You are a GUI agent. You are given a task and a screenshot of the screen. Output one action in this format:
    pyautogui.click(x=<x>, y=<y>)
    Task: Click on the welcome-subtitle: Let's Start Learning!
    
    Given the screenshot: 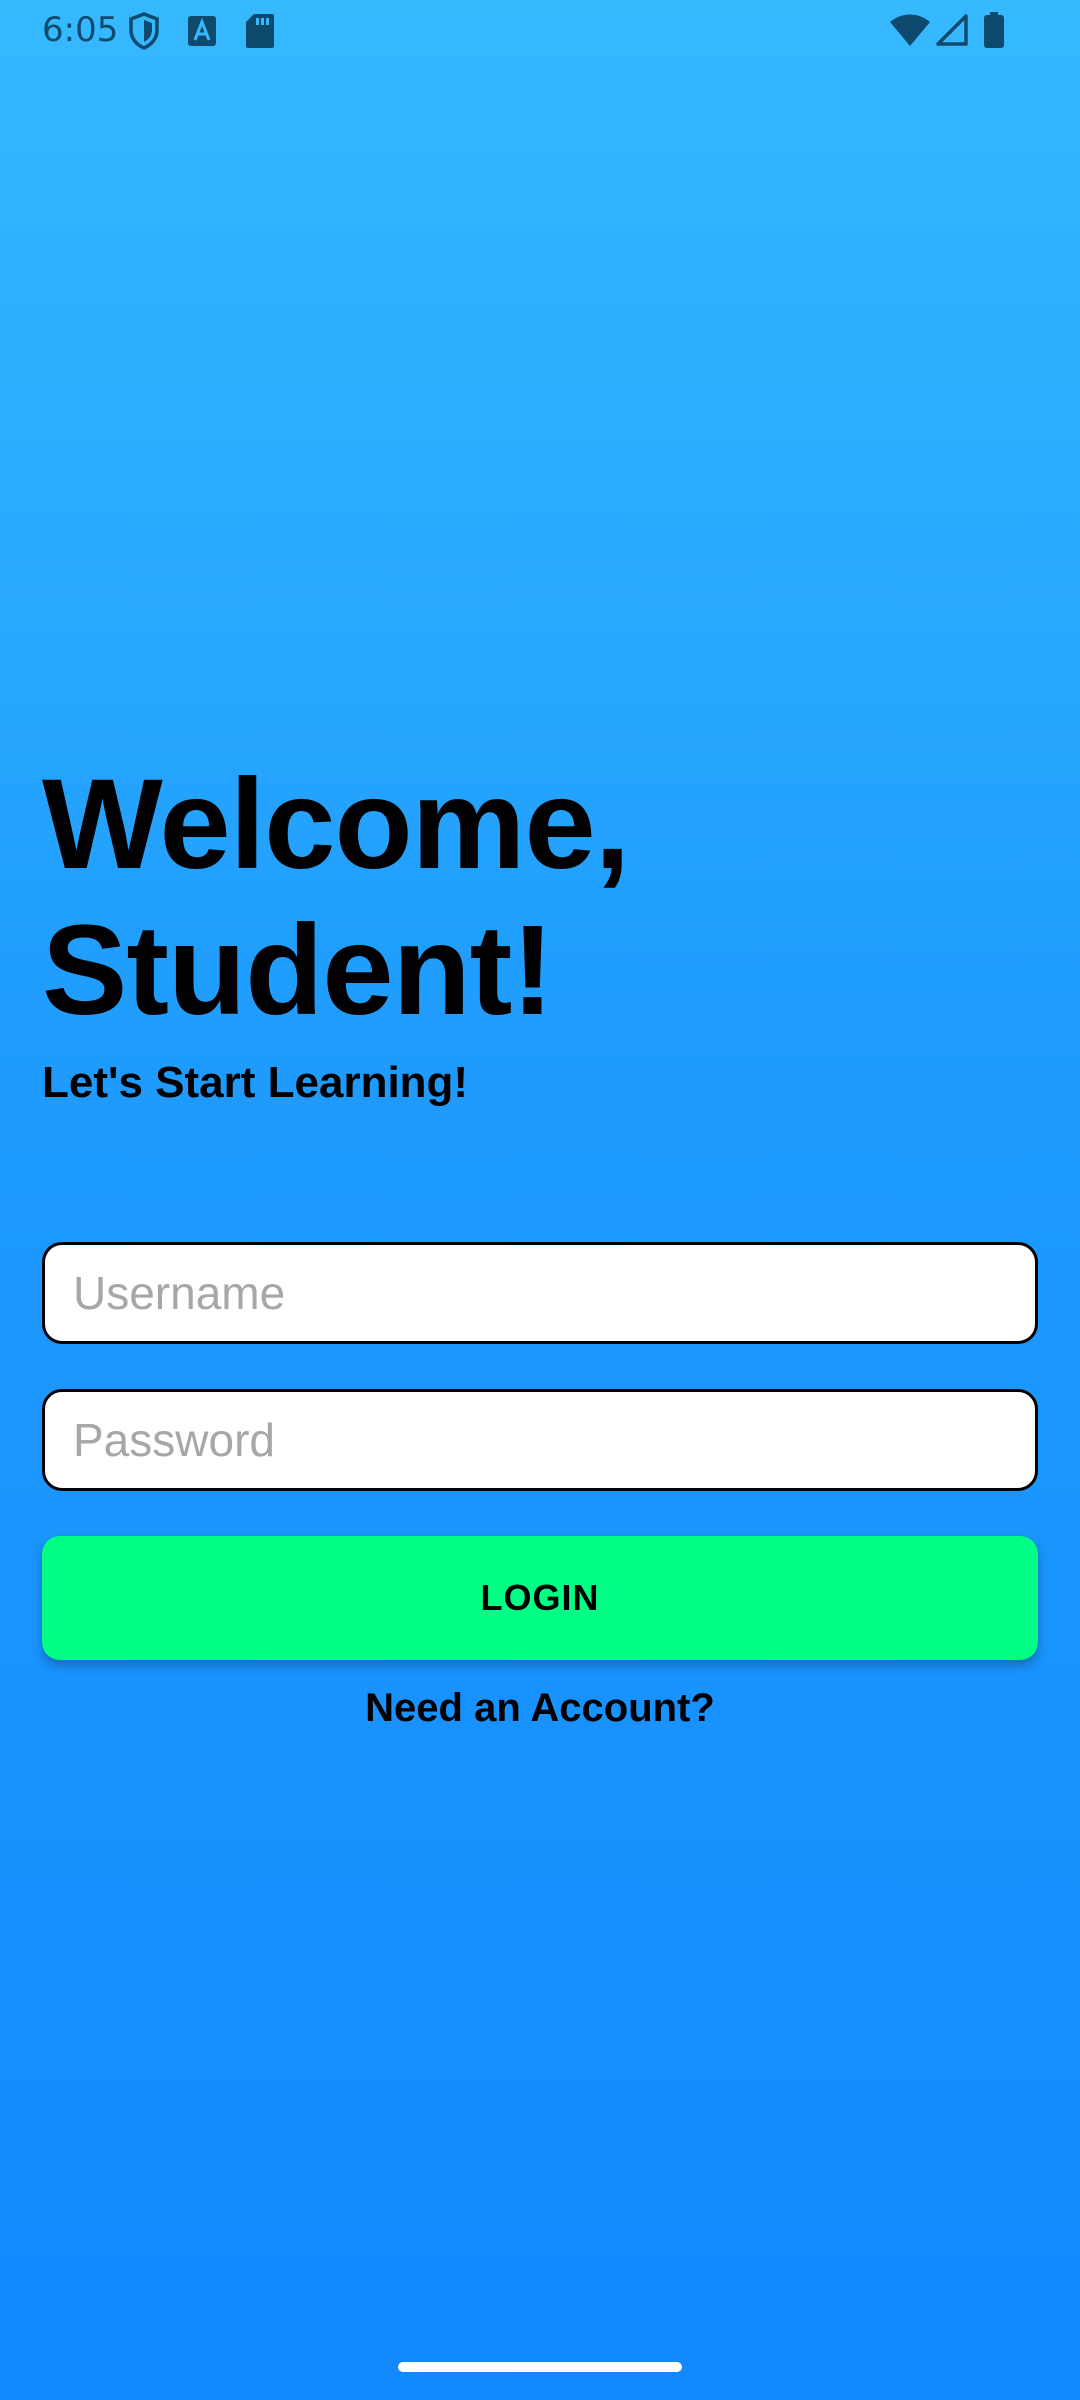 What is the action you would take?
    pyautogui.click(x=255, y=1082)
    